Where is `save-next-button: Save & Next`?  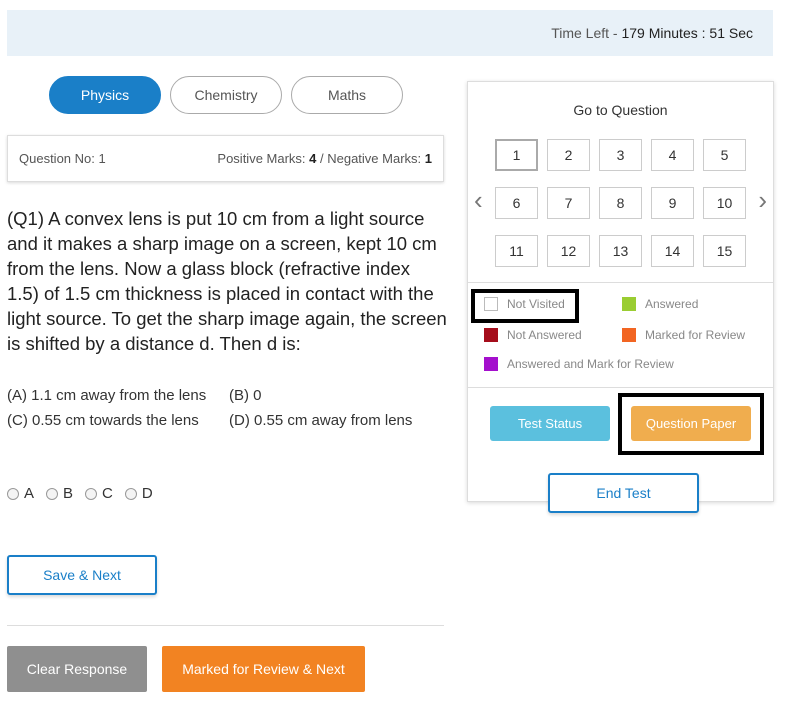 save-next-button: Save & Next is located at coordinates (82, 575).